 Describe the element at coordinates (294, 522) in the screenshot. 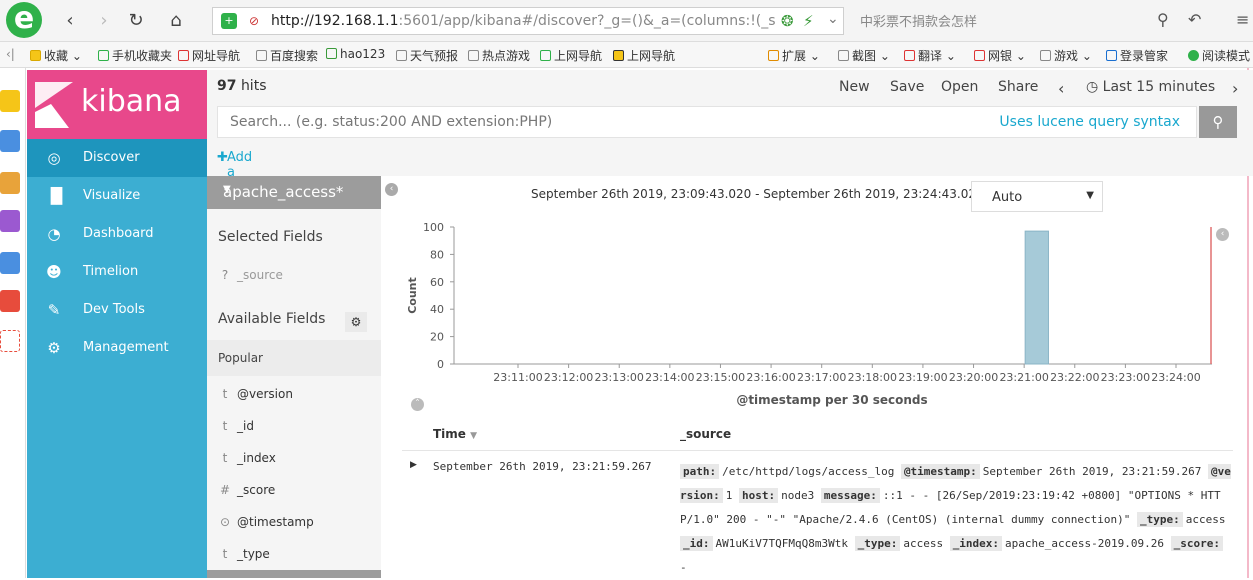

I see `field-item: ⊙ @timestamp` at that location.